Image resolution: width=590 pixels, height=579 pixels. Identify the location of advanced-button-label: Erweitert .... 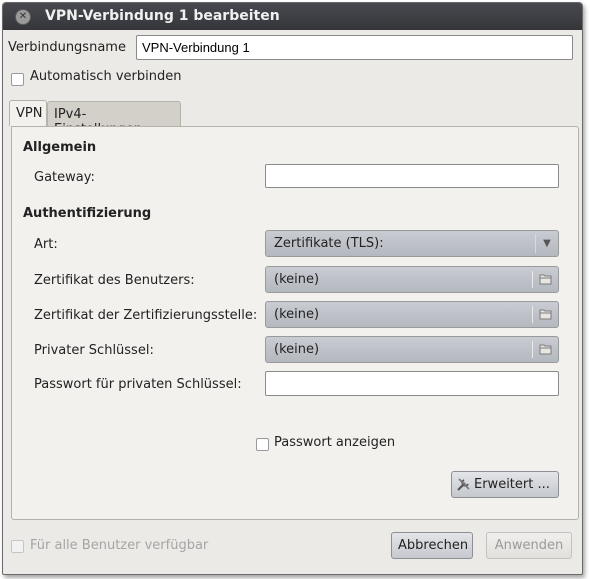
(512, 484).